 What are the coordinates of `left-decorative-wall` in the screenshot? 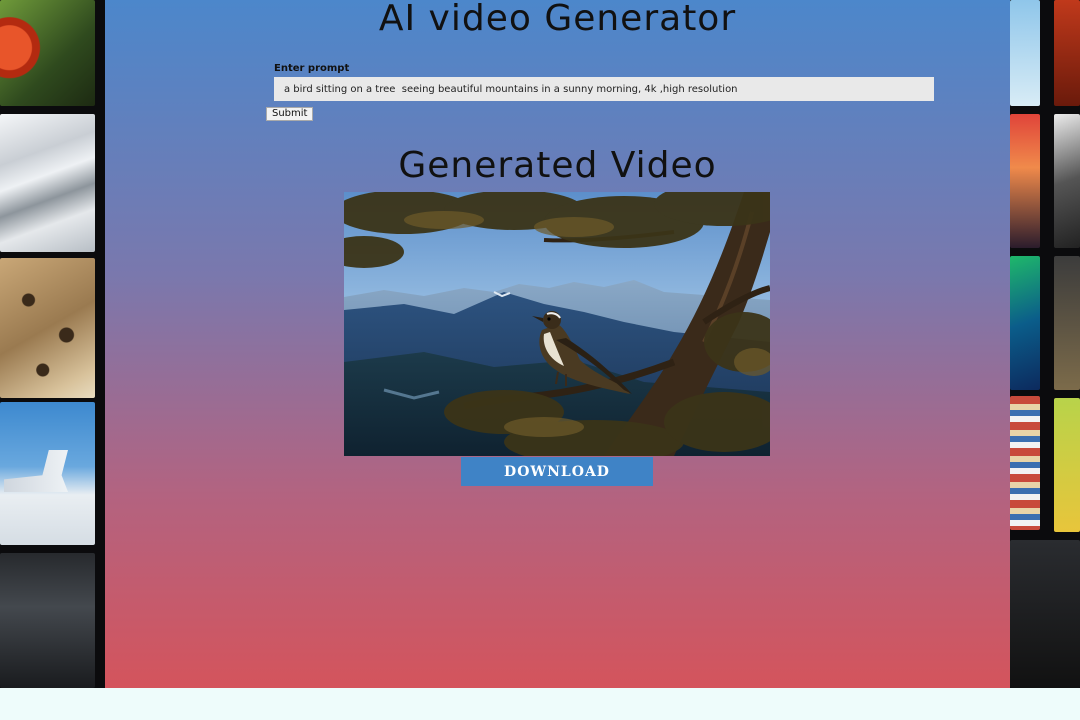 It's located at (52, 344).